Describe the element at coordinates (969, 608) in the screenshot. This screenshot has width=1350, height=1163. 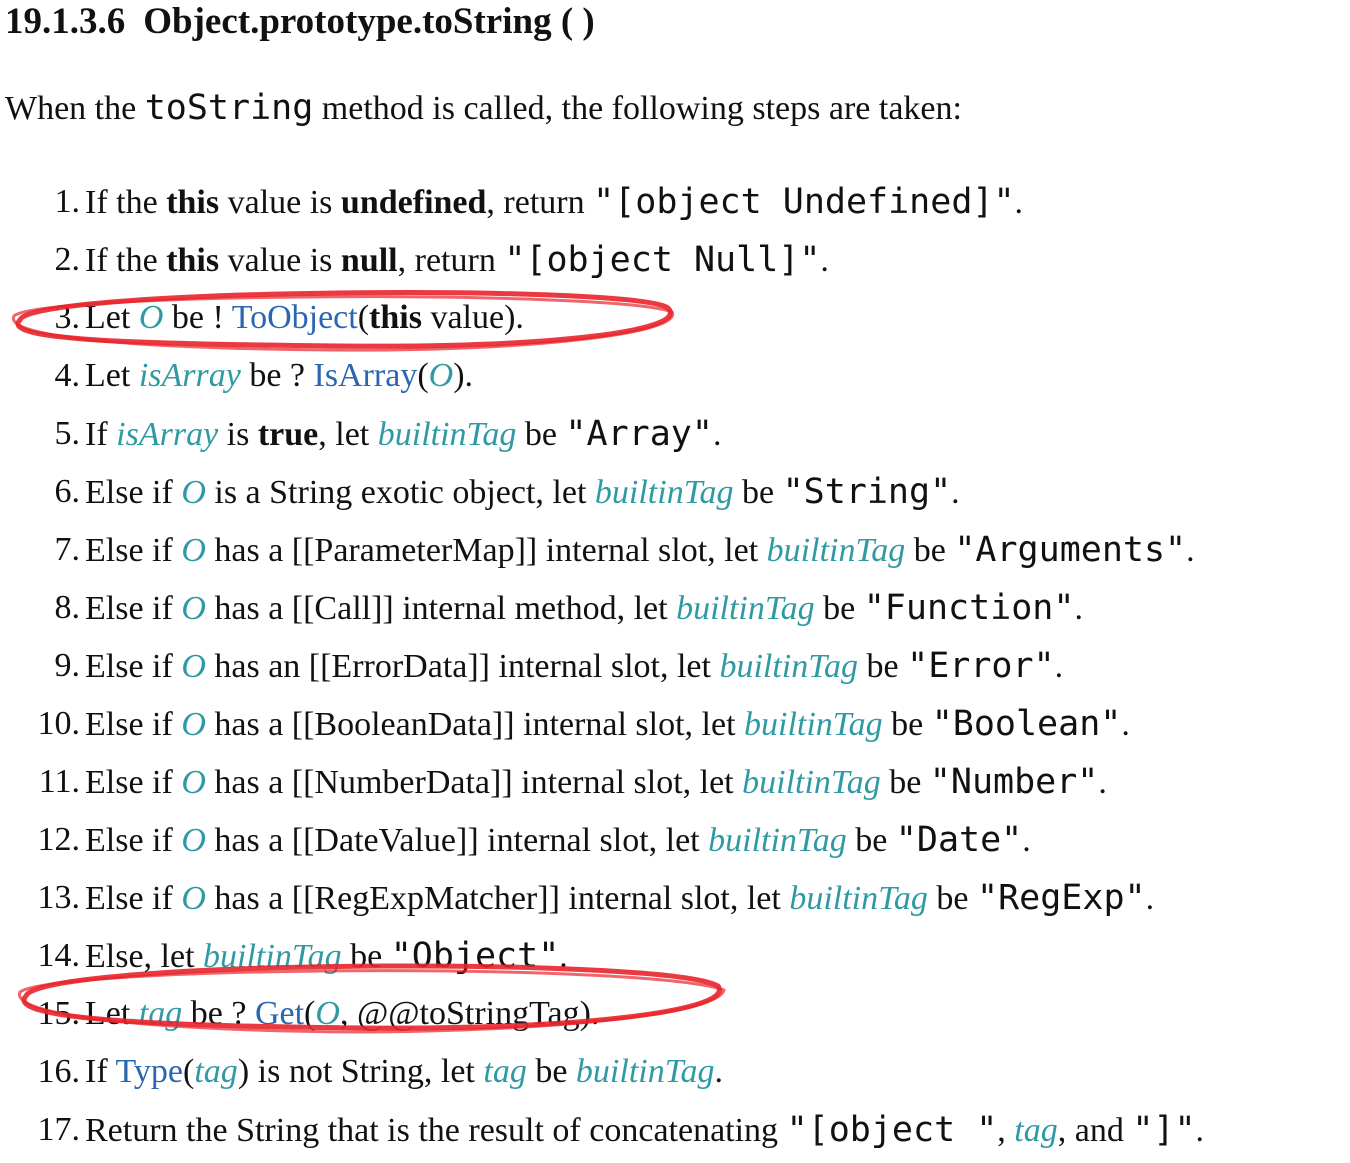
I see `code-literal: "Function"` at that location.